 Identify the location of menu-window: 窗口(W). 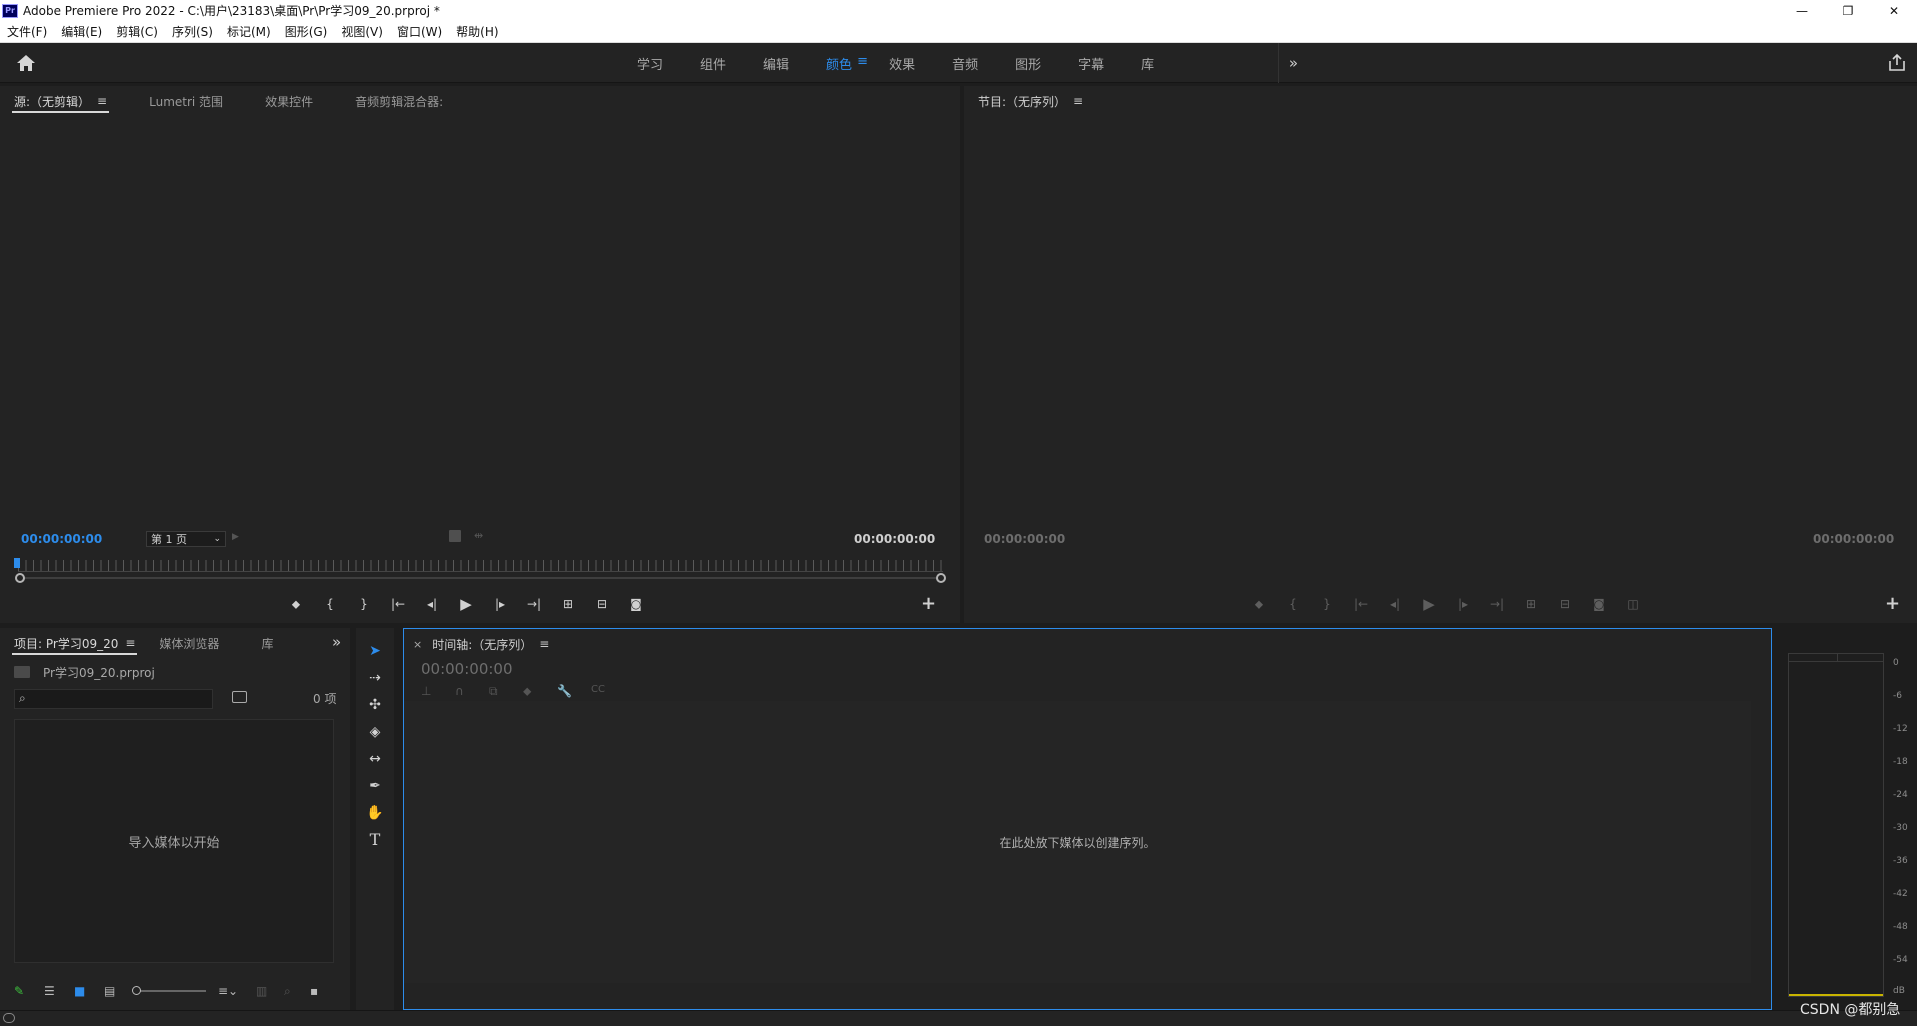
(419, 31).